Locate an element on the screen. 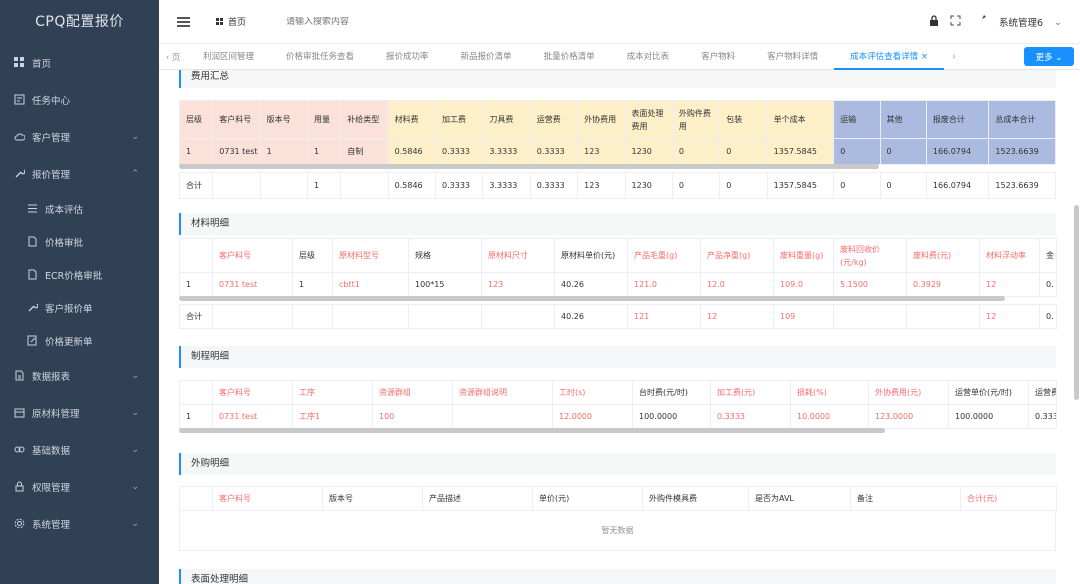  table-header: 备注 is located at coordinates (905, 498).